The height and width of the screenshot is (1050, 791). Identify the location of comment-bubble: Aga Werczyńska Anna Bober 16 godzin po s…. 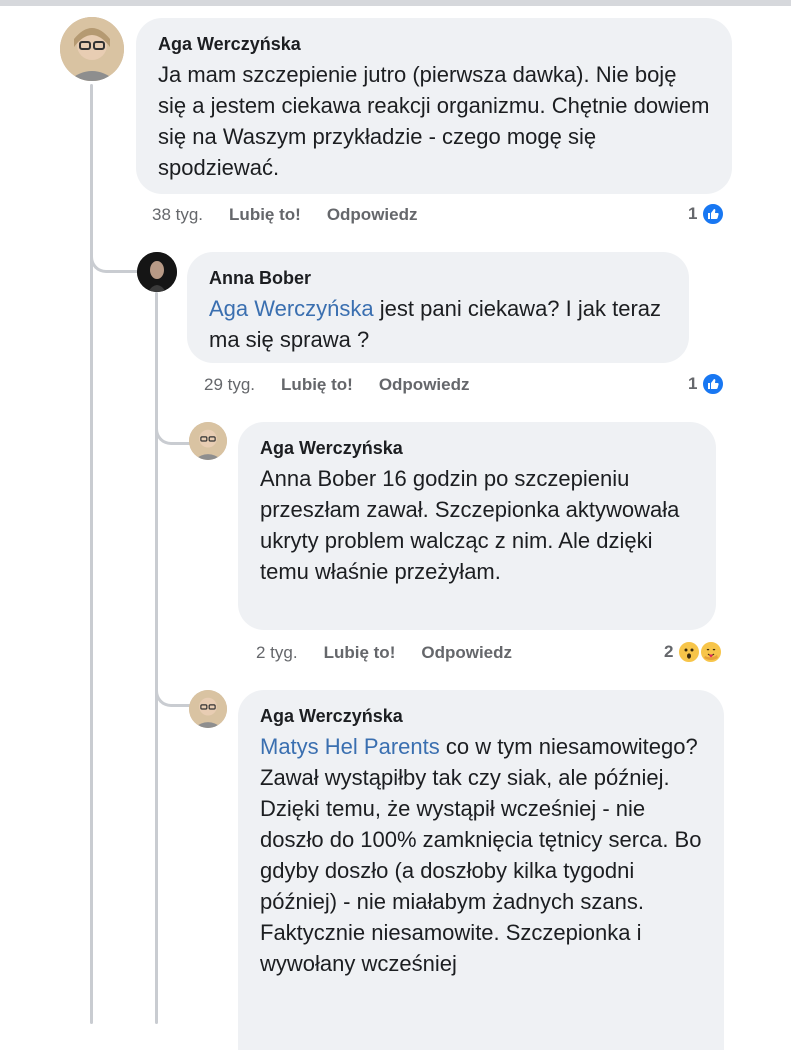
(477, 526).